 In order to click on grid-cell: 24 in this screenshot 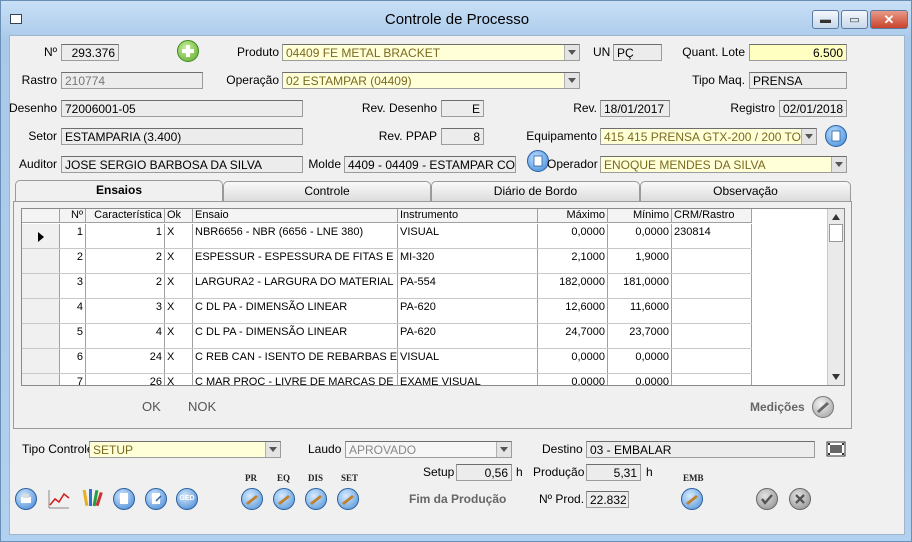, I will do `click(125, 361)`.